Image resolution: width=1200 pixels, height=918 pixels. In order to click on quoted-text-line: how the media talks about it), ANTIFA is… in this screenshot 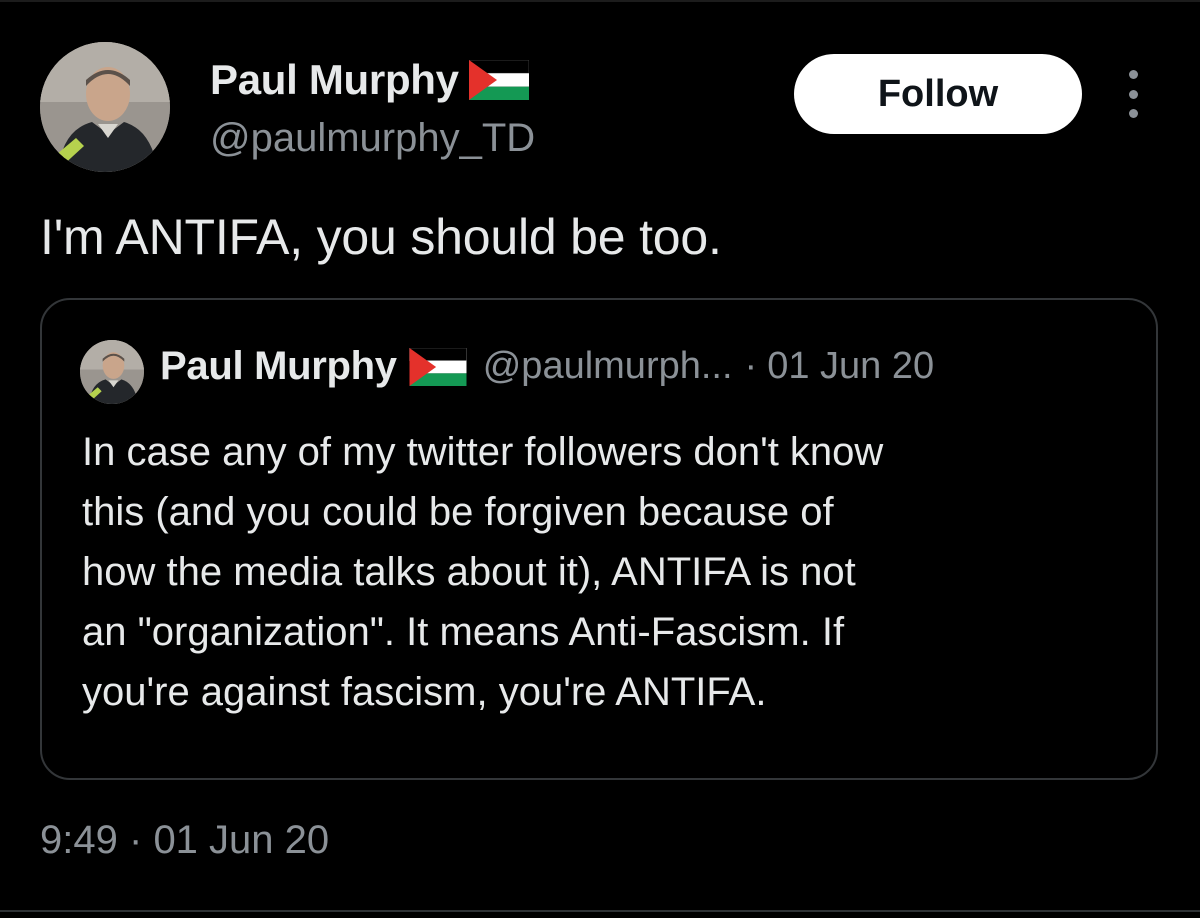, I will do `click(469, 572)`.